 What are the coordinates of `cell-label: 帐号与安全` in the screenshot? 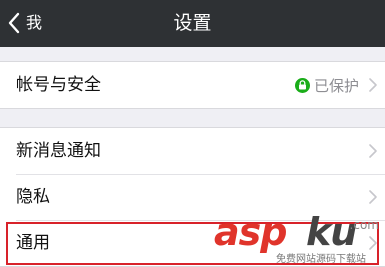 It's located at (58, 85).